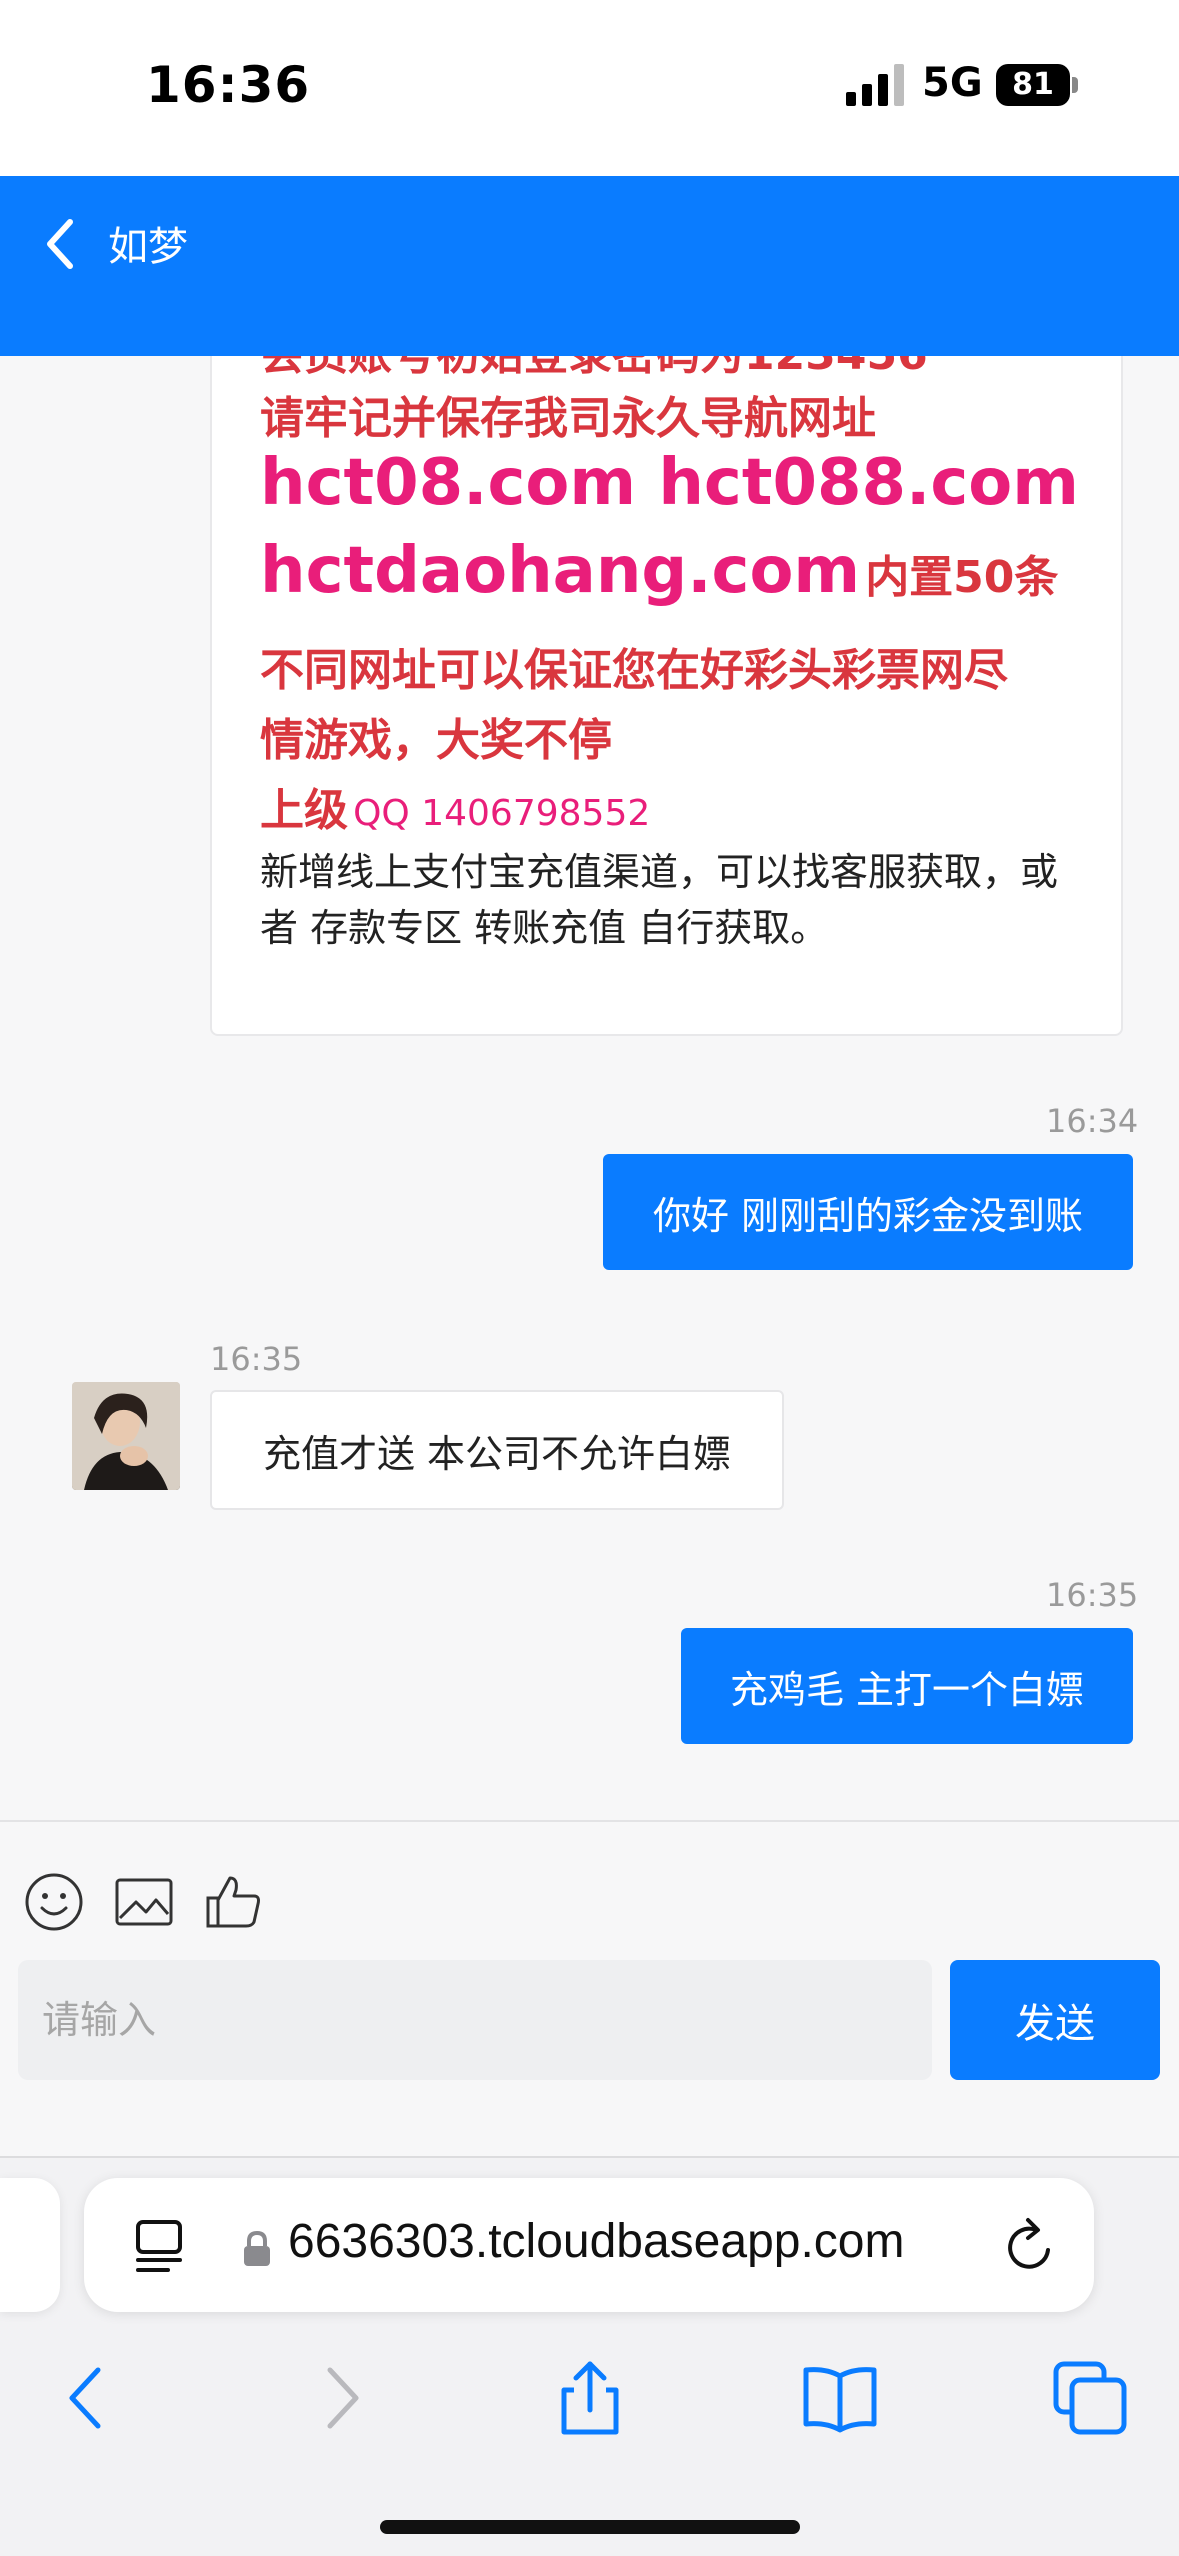 The height and width of the screenshot is (2556, 1179). What do you see at coordinates (228, 85) in the screenshot?
I see `status-time: 16:36` at bounding box center [228, 85].